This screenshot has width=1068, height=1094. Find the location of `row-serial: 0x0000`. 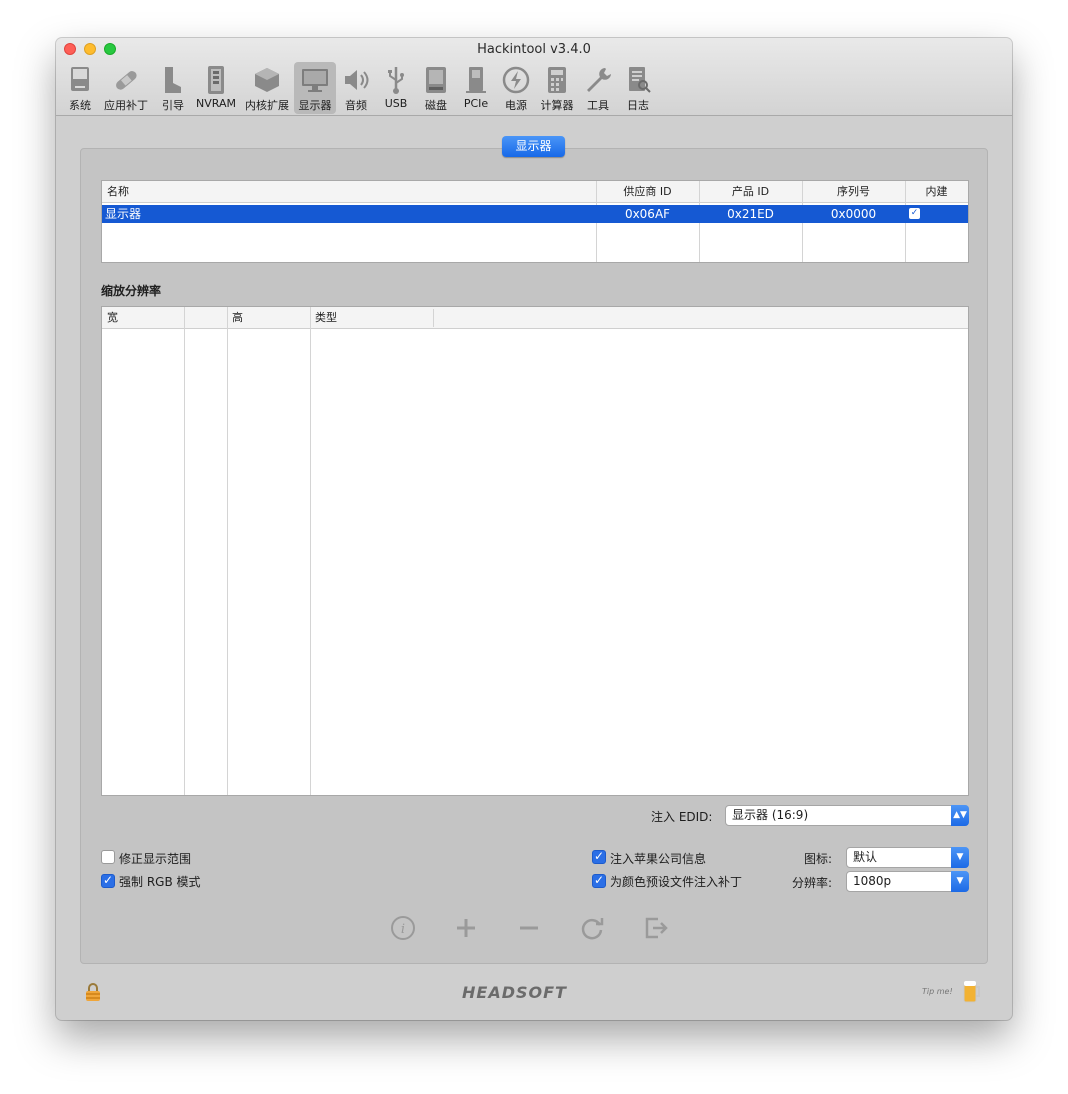

row-serial: 0x0000 is located at coordinates (853, 214).